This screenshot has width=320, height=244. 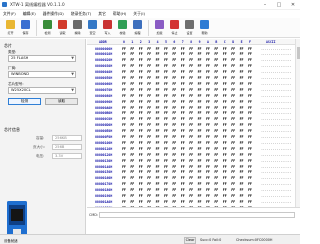 I want to click on menu-task: 烧录任务(T), so click(x=81, y=14).